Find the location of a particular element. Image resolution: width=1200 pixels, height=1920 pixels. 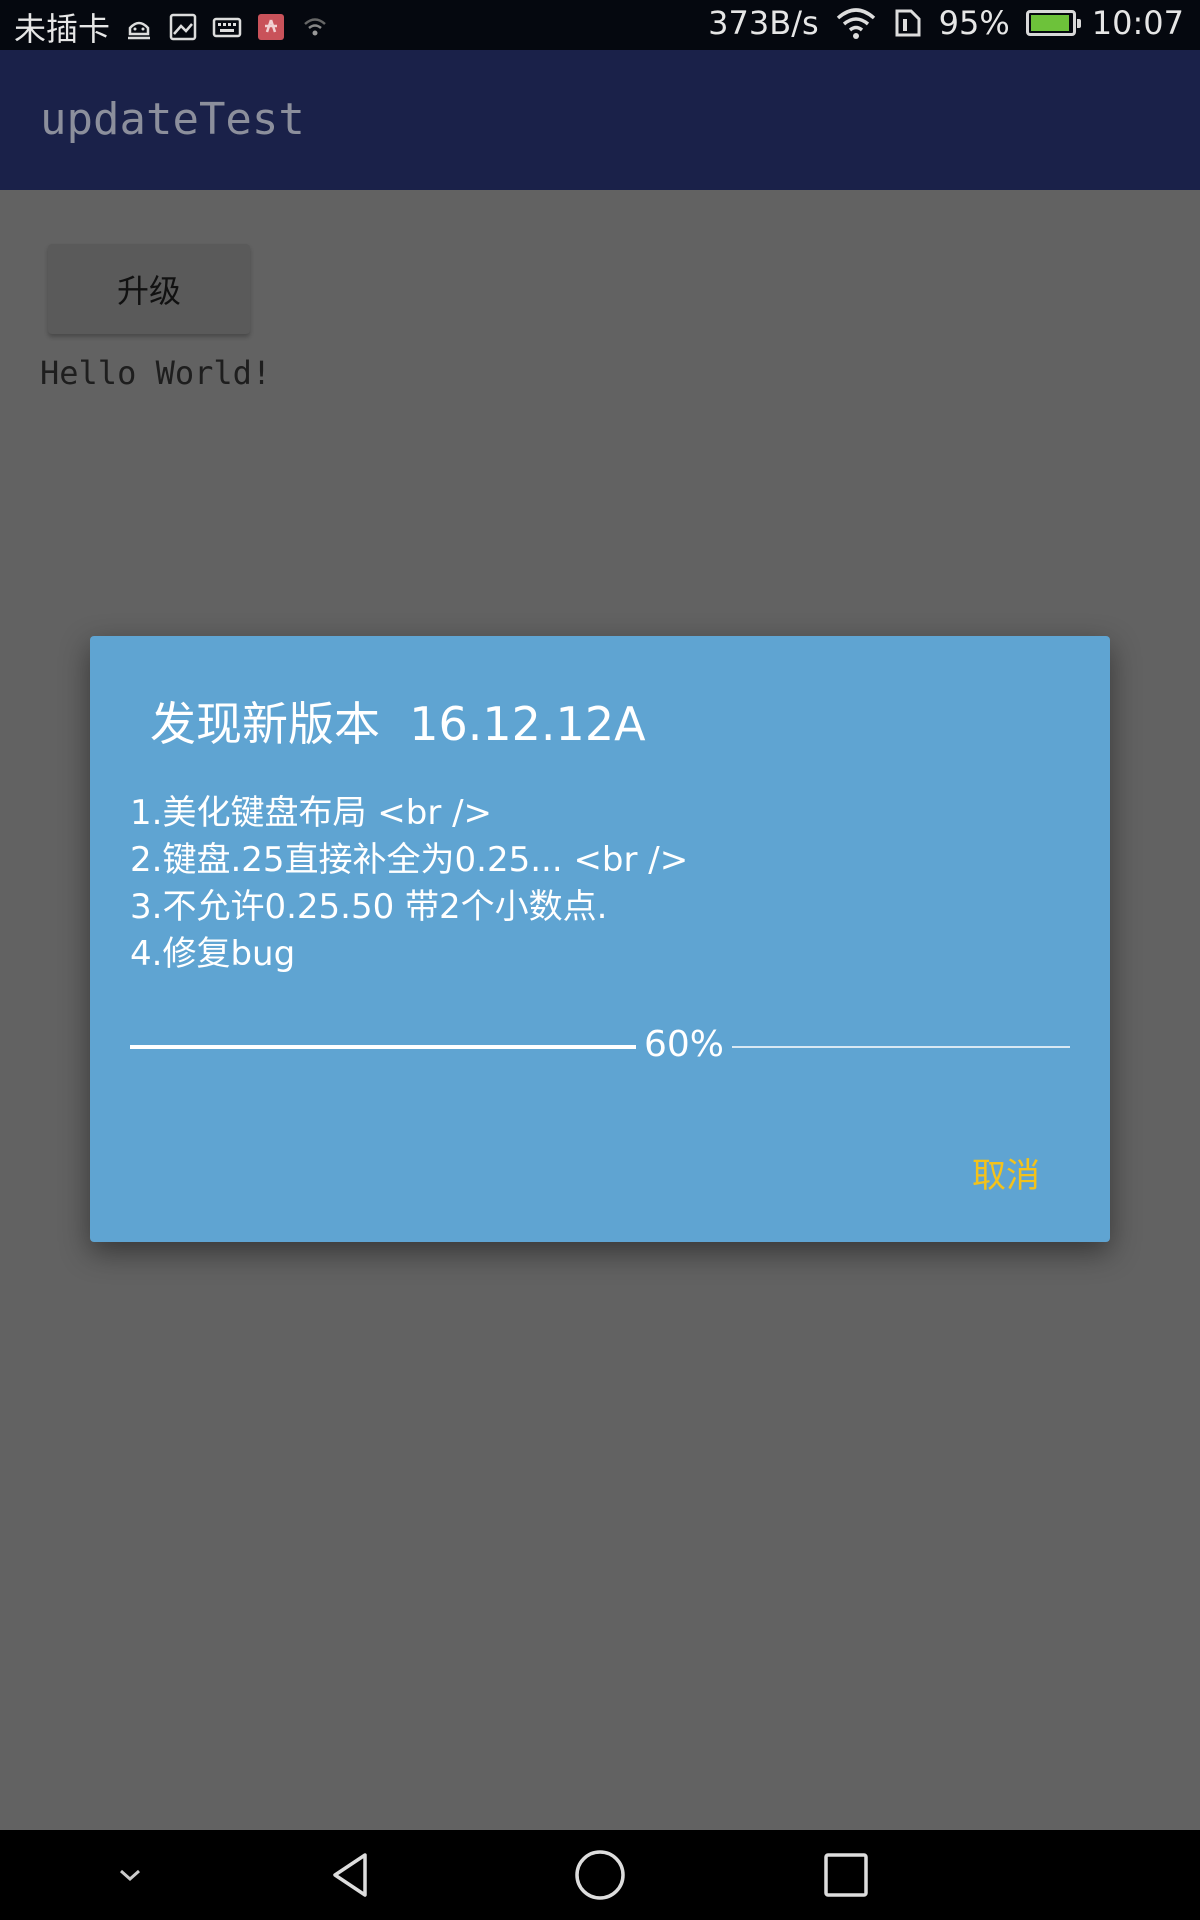

hello-text: Hello World! is located at coordinates (156, 373).